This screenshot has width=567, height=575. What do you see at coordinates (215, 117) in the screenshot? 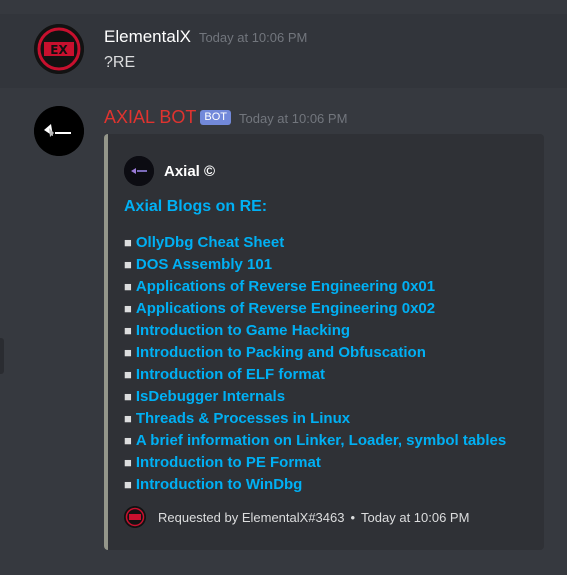
I see `bot-badge: BOT` at bounding box center [215, 117].